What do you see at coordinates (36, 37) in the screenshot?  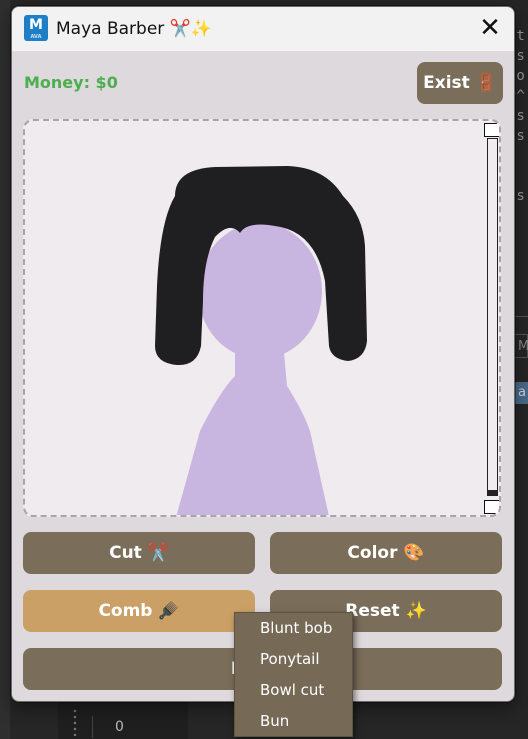 I see `app-logo-sub: AVA` at bounding box center [36, 37].